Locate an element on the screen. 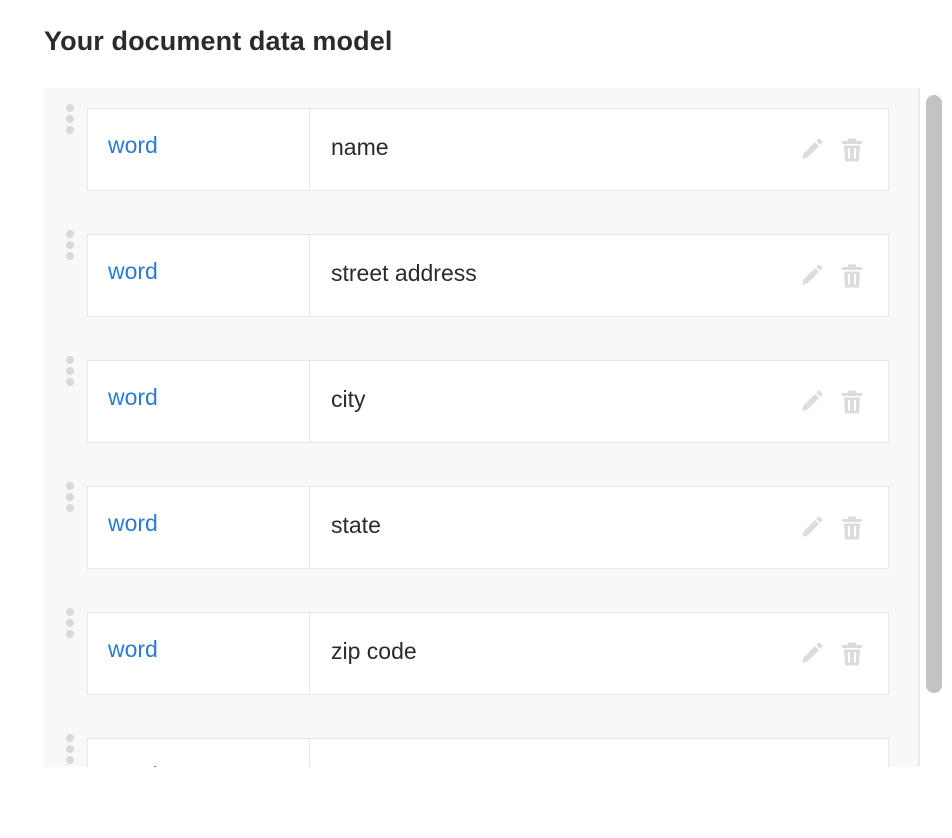  list-item: word zip code is located at coordinates (481, 643).